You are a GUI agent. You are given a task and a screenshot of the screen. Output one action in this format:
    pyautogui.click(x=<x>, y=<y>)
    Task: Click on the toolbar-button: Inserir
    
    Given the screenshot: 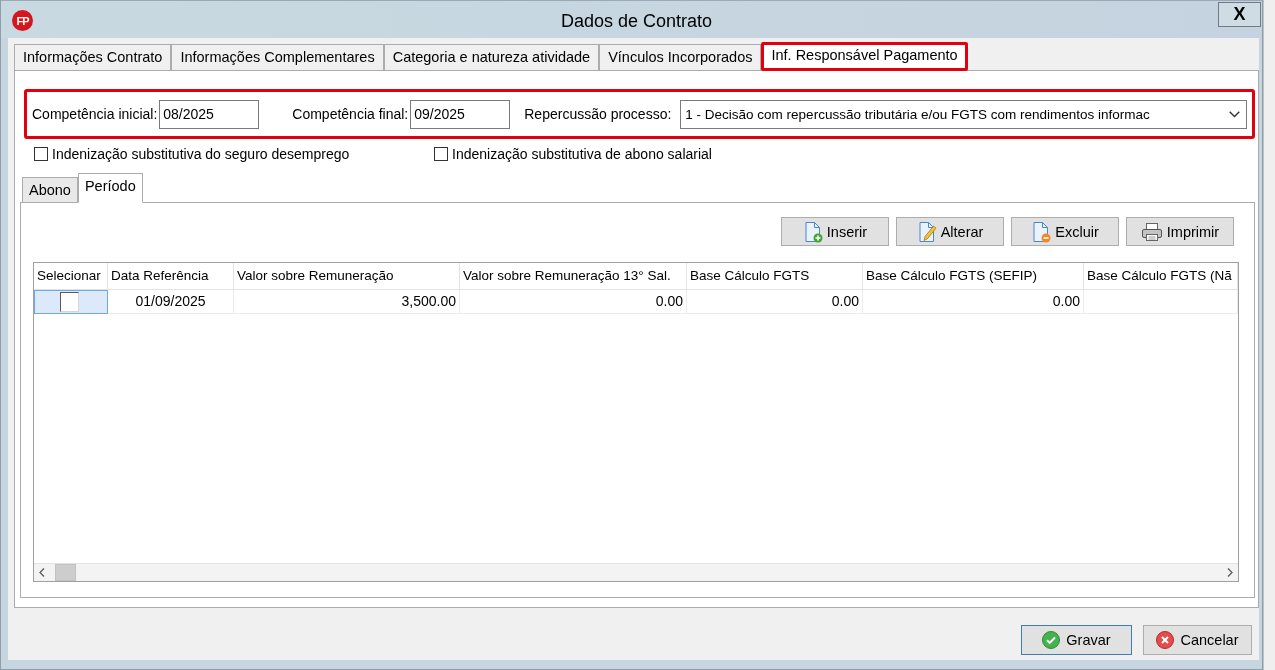 What is the action you would take?
    pyautogui.click(x=835, y=231)
    